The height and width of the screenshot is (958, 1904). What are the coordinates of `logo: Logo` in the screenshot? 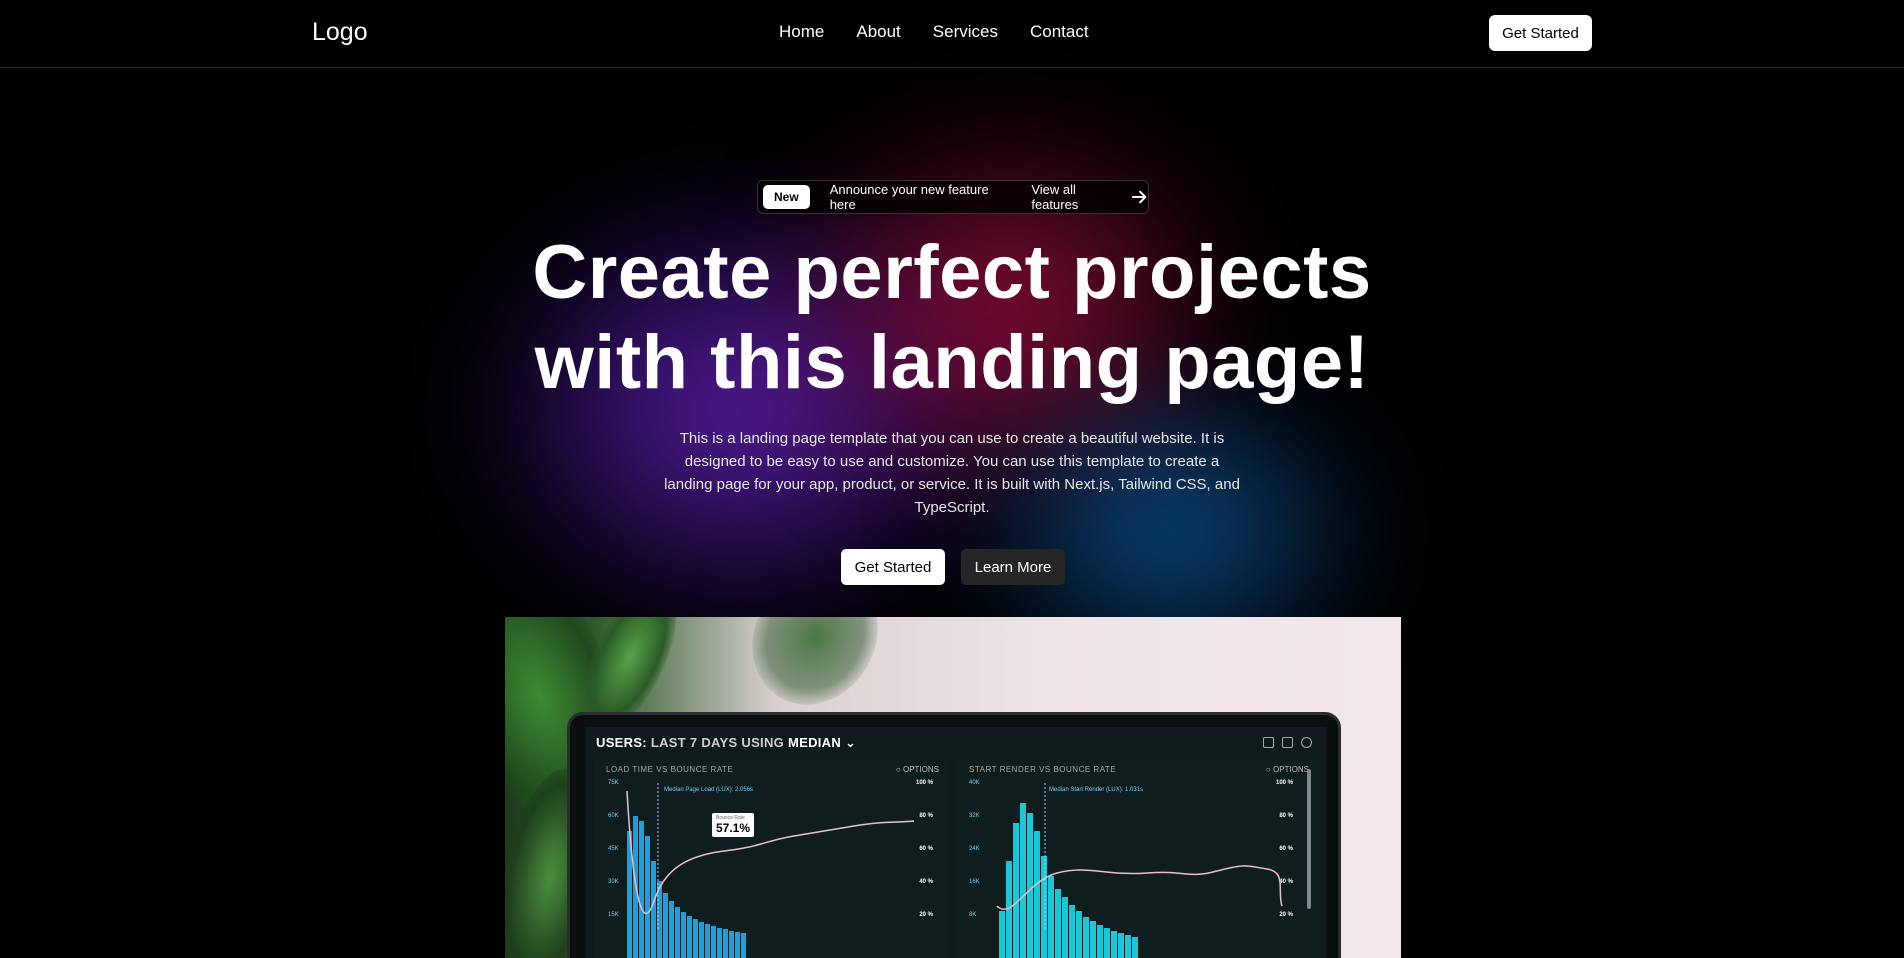 It's located at (340, 32).